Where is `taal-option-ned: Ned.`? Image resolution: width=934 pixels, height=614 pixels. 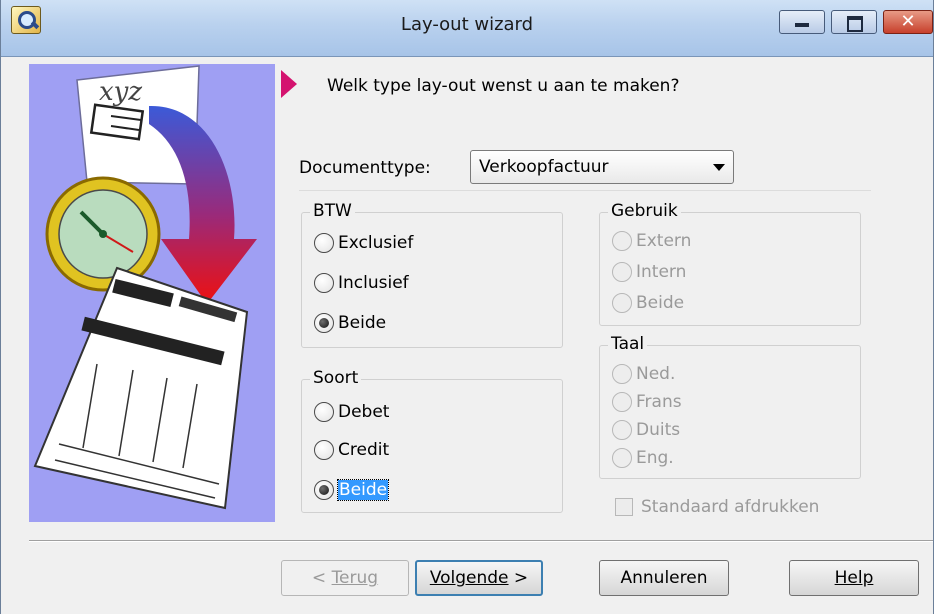
taal-option-ned: Ned. is located at coordinates (643, 374).